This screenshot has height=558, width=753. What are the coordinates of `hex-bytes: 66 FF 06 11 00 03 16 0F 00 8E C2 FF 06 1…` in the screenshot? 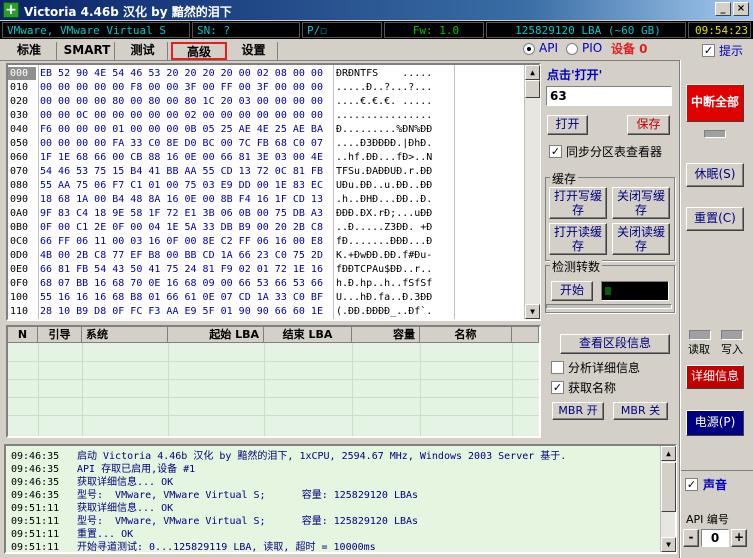 It's located at (181, 241).